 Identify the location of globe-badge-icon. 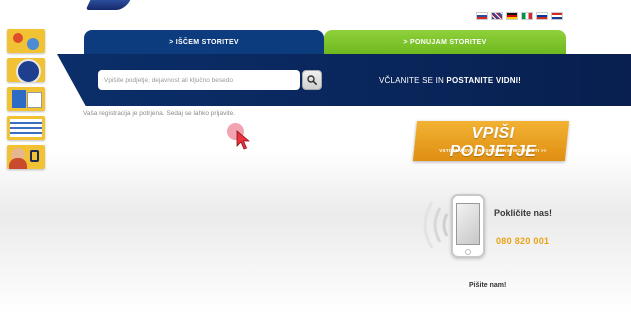
(26, 70).